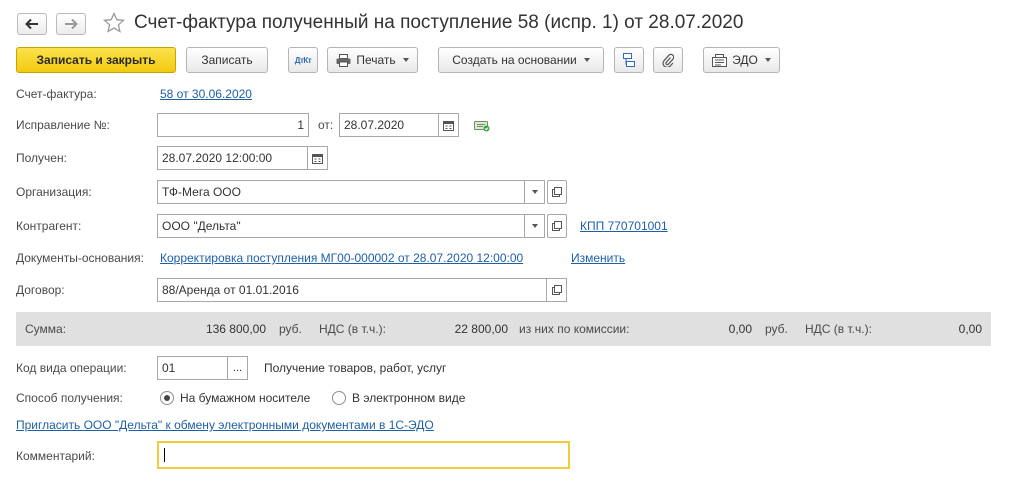  Describe the element at coordinates (326, 125) in the screenshot. I see `from-label: от:` at that location.